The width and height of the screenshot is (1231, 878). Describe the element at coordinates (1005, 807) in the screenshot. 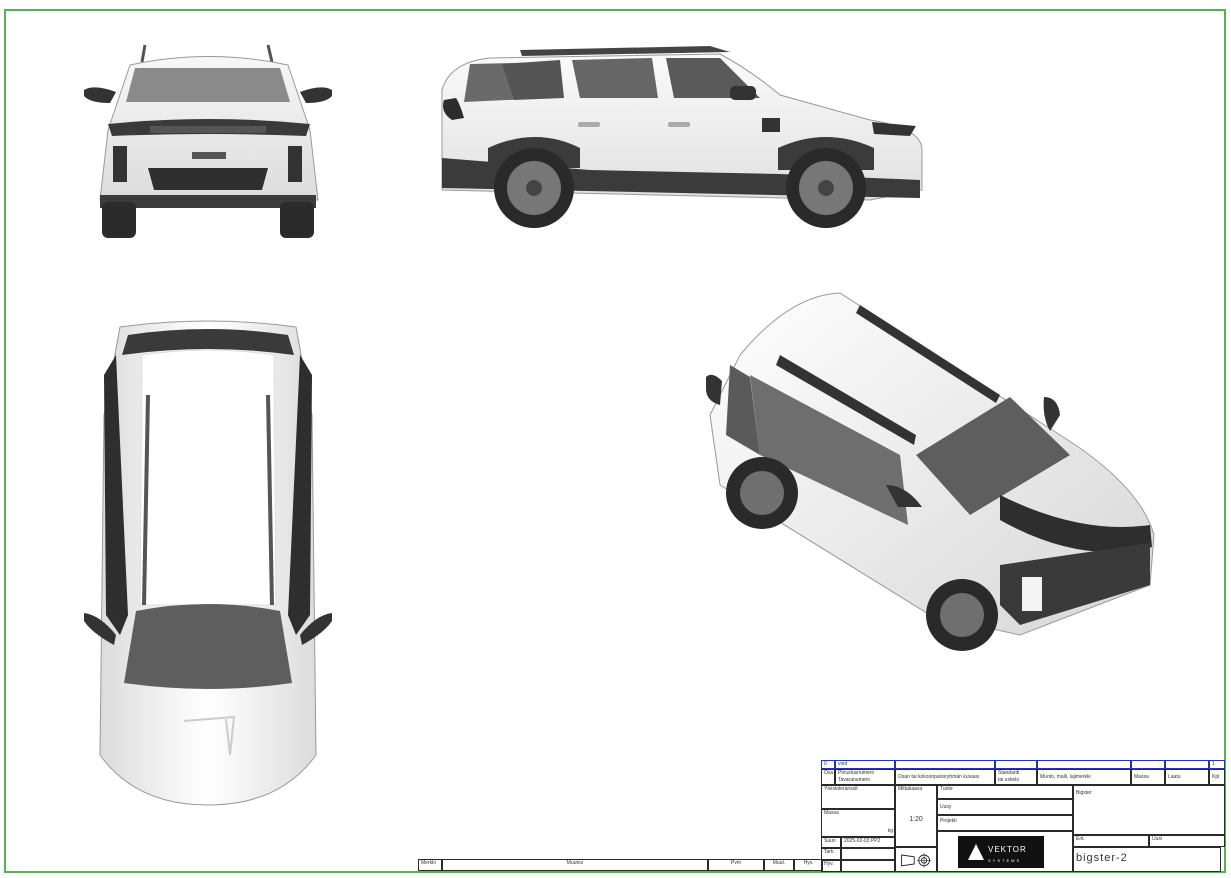

I see `equipment-field: Uusy` at that location.